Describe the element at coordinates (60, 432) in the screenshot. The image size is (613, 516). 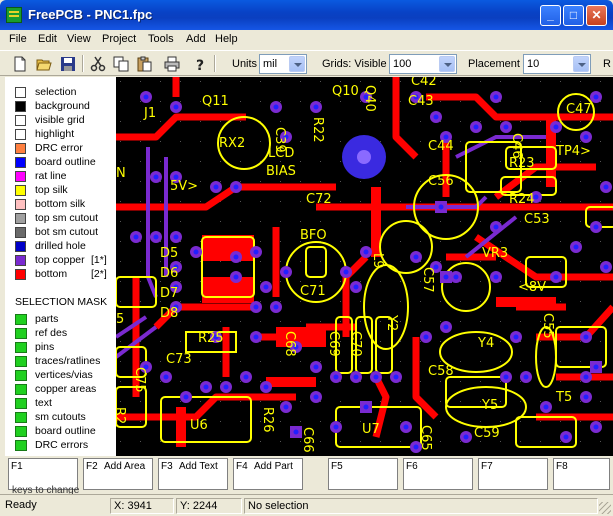
I see `selection-mask-row: board outline` at that location.